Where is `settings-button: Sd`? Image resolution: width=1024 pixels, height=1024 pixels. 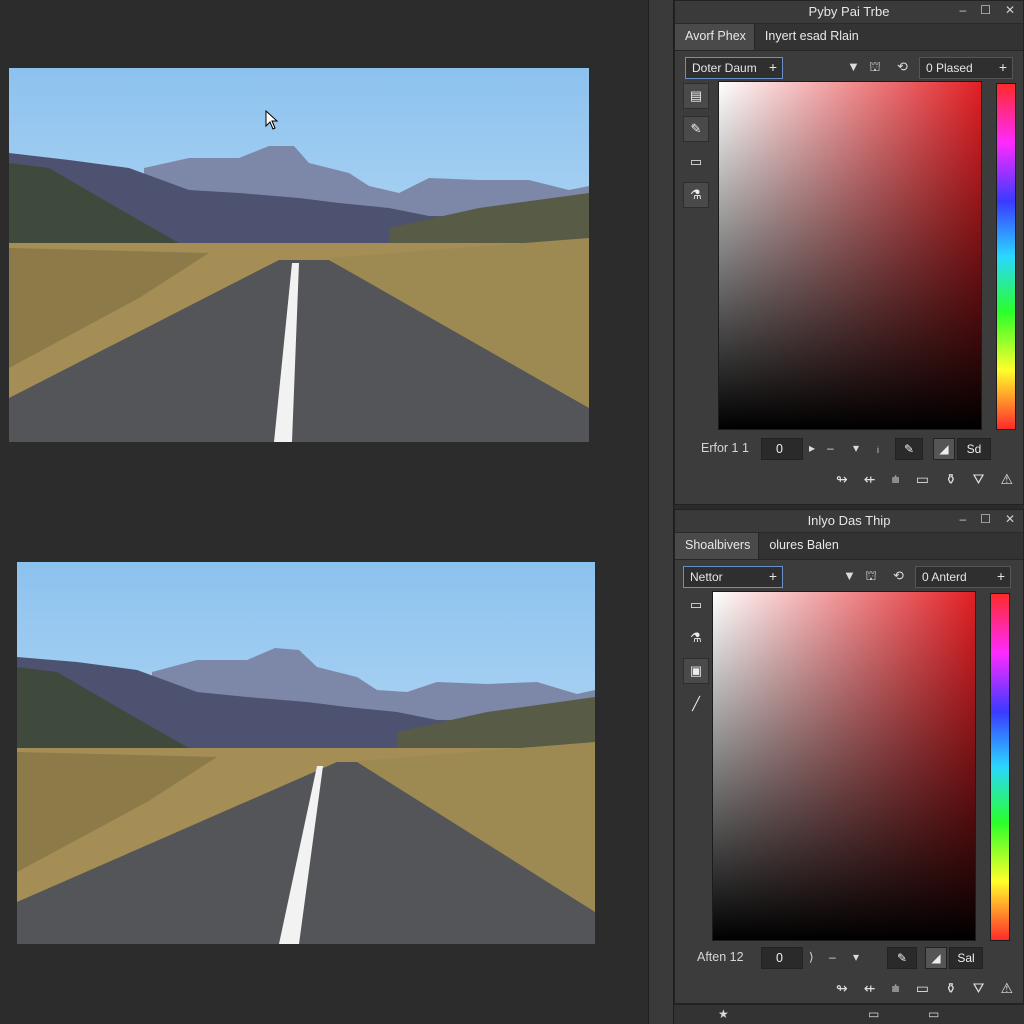 settings-button: Sd is located at coordinates (974, 449).